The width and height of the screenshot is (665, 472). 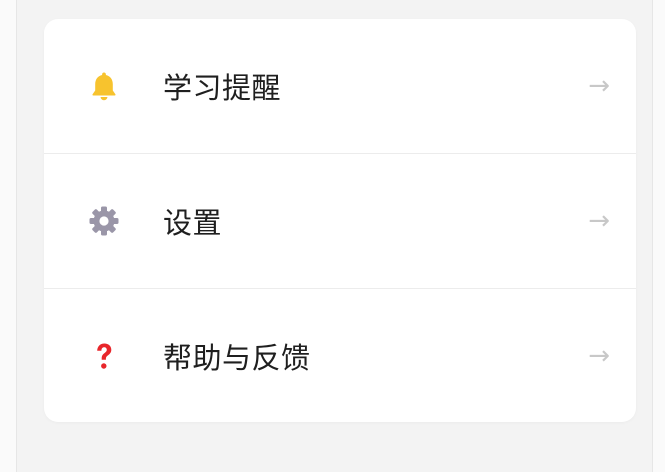 I want to click on menu-item-label: 学习提醒, so click(x=222, y=88).